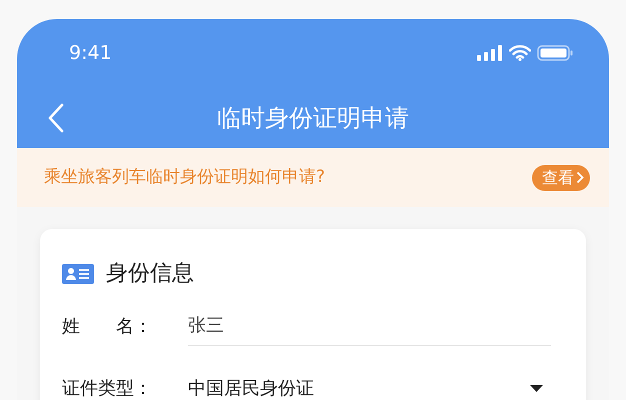 The height and width of the screenshot is (400, 626). I want to click on caret-down-icon, so click(536, 388).